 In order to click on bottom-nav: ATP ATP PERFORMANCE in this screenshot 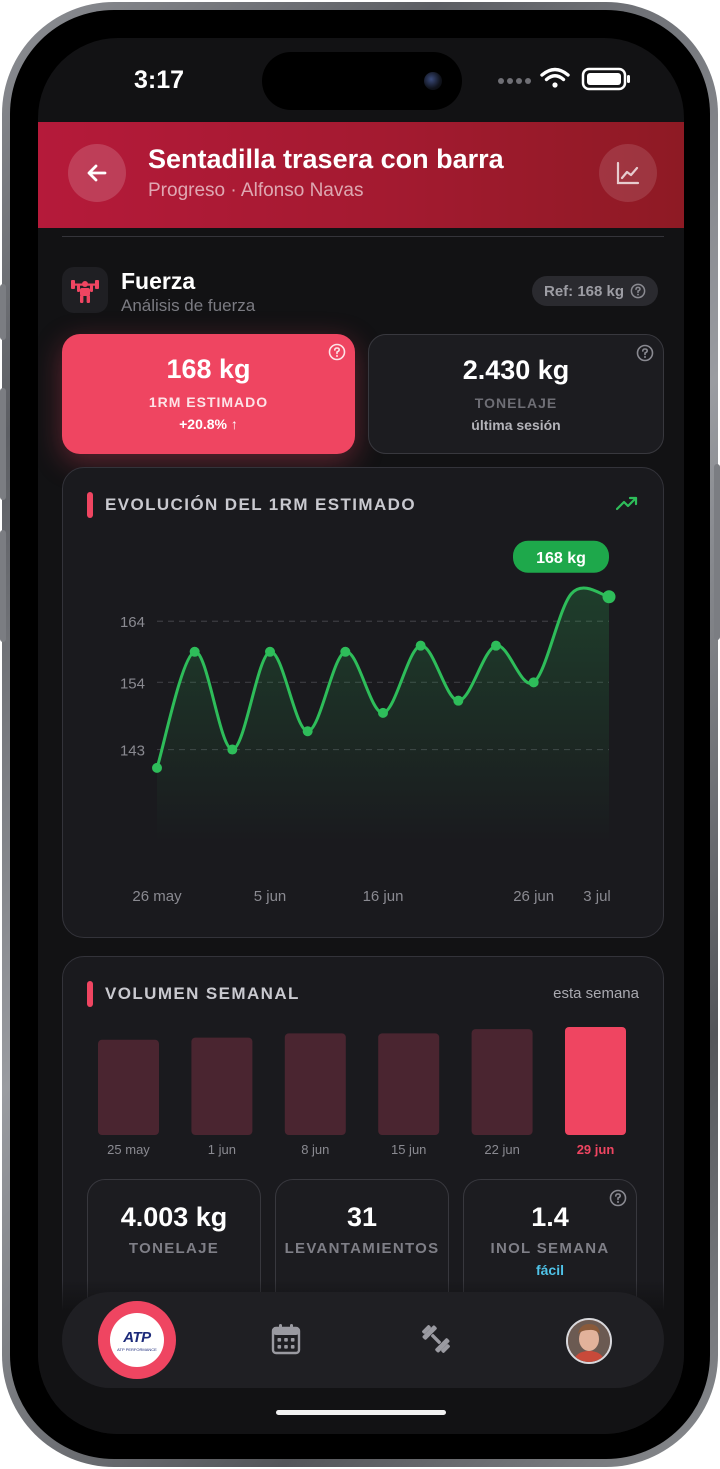, I will do `click(363, 1340)`.